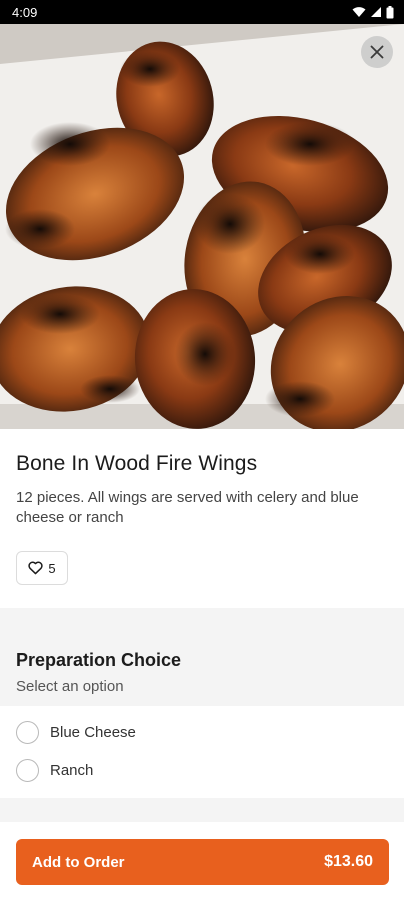  I want to click on item-title: Bone In Wood Fire Wings, so click(137, 463).